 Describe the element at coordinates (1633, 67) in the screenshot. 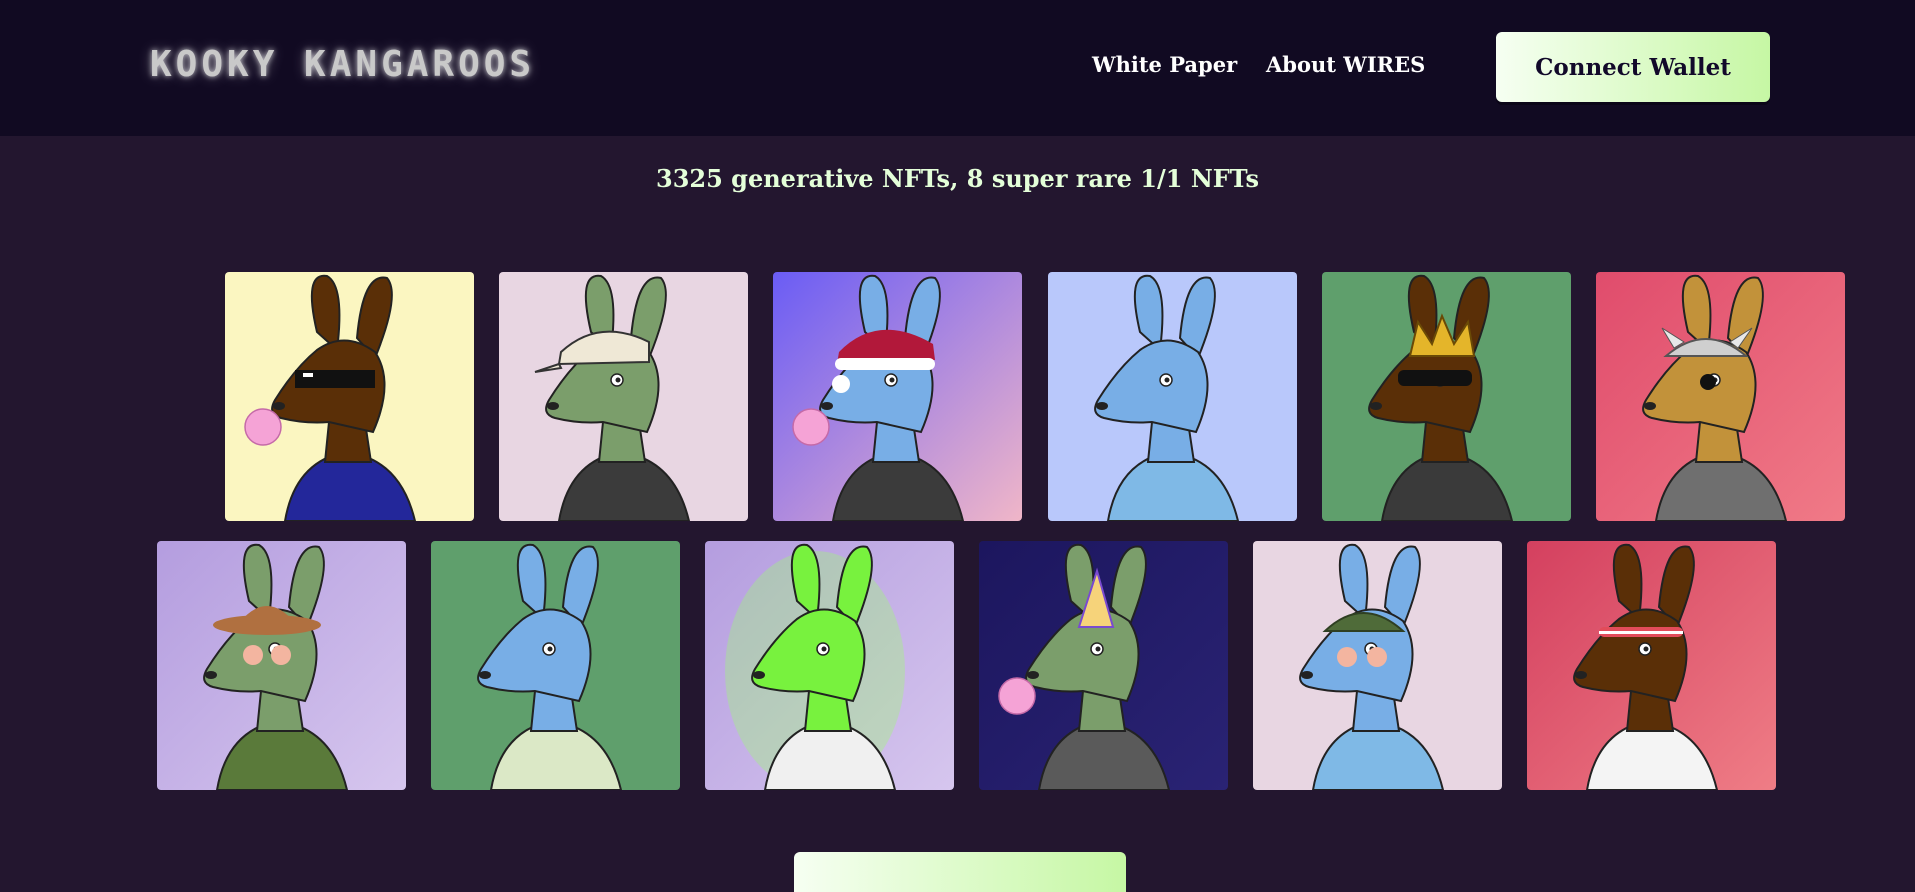

I see `connect-wallet-button: Connect Wallet` at that location.